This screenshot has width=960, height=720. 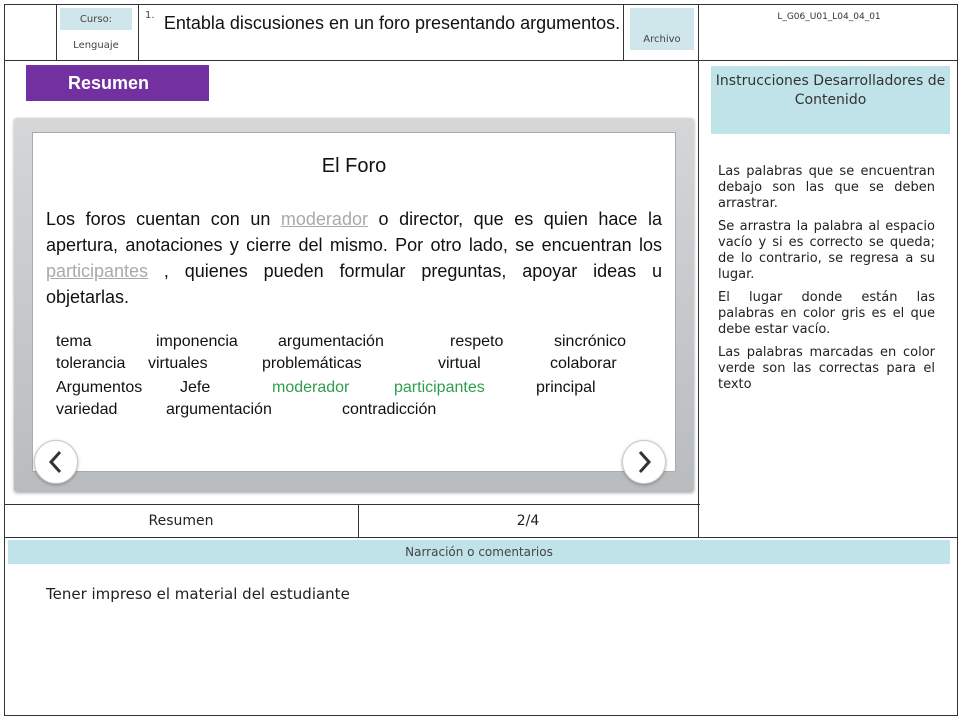 I want to click on chevron-left-icon, so click(x=55, y=462).